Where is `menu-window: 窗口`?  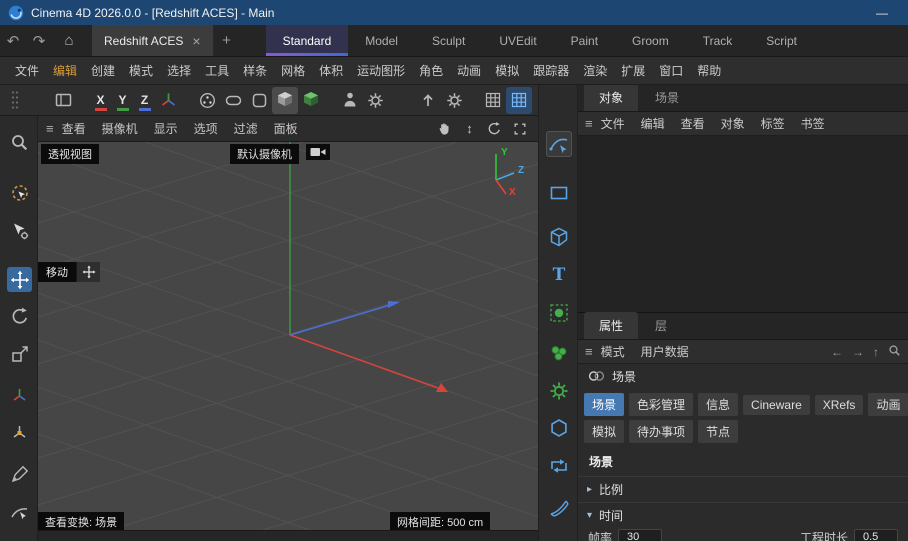 menu-window: 窗口 is located at coordinates (671, 70).